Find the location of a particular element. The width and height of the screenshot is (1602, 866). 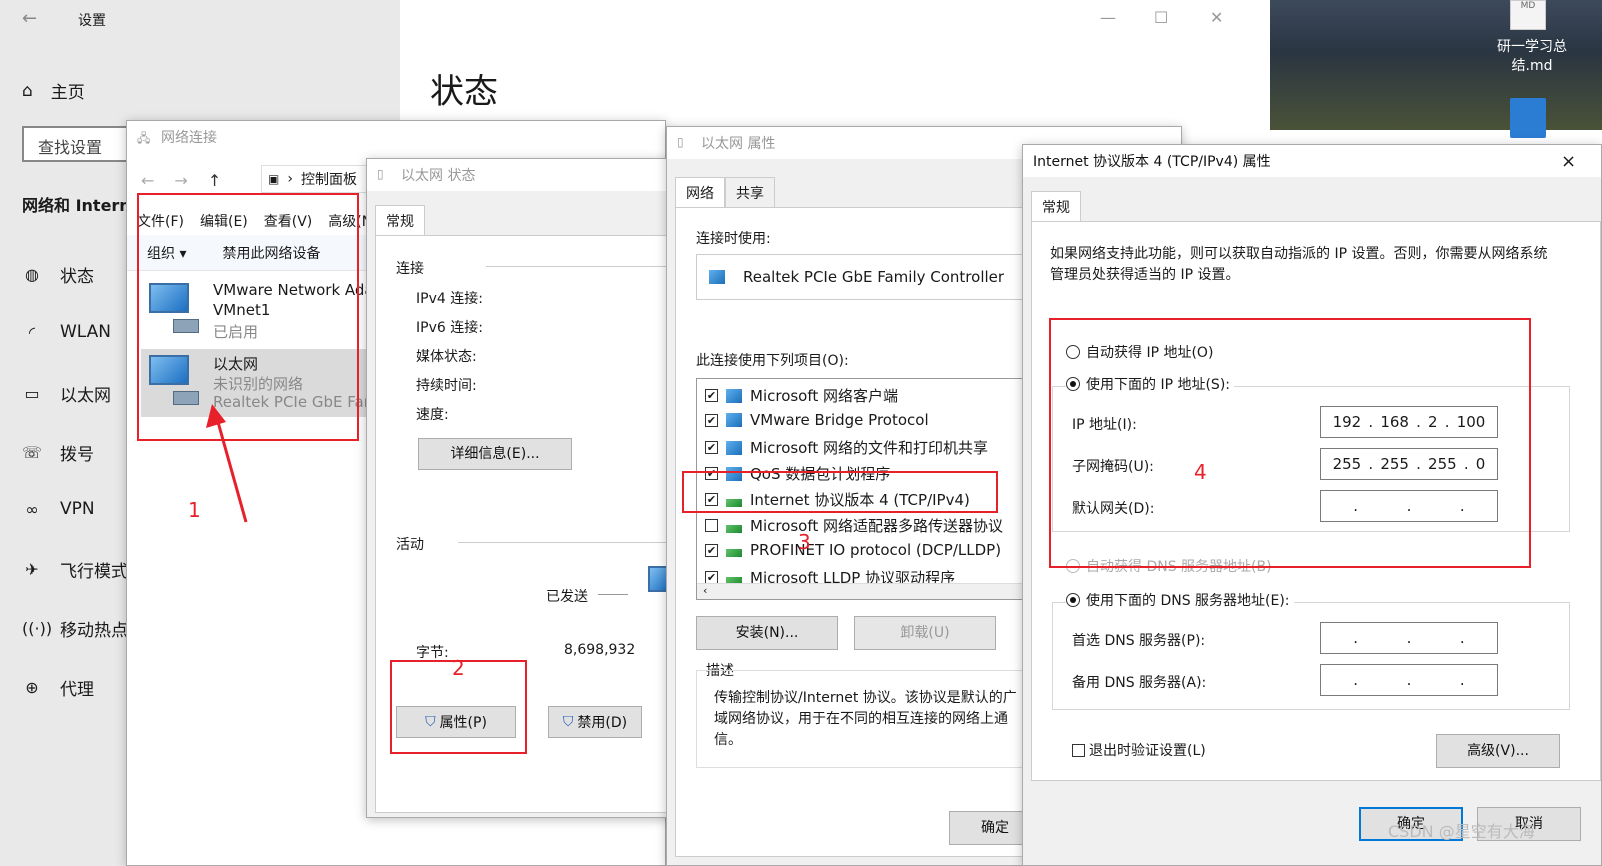

titlebar: 🖧 网络连接 is located at coordinates (396, 137).